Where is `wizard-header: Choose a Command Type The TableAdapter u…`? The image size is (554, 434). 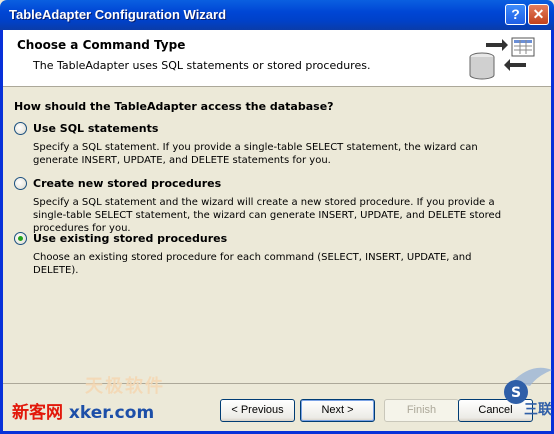 wizard-header: Choose a Command Type The TableAdapter u… is located at coordinates (277, 58).